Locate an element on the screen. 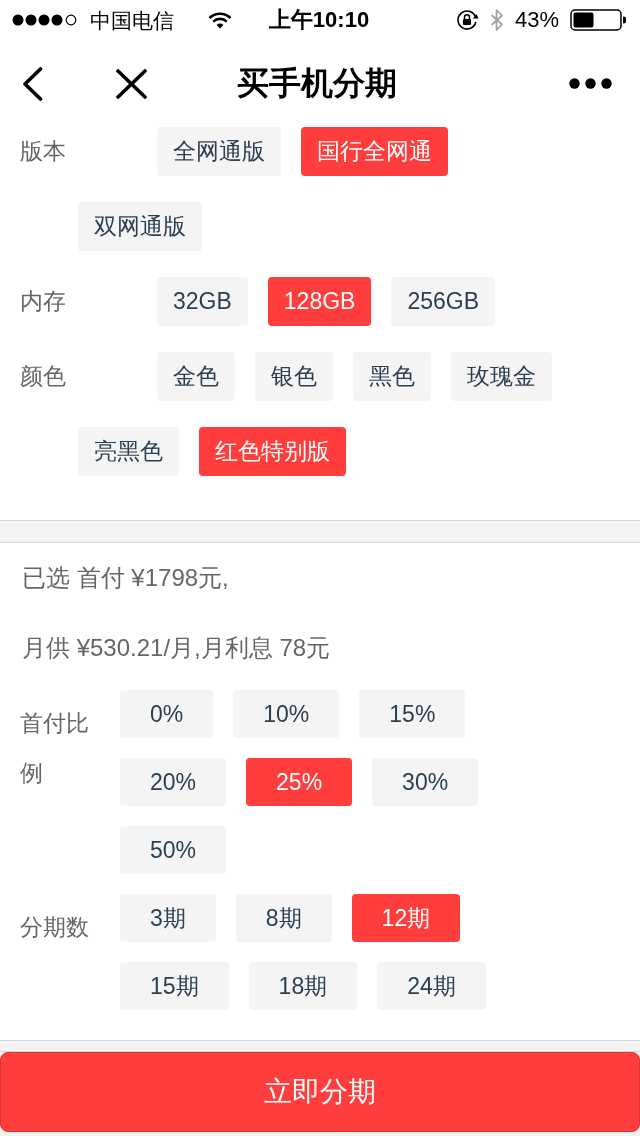 Image resolution: width=640 pixels, height=1136 pixels. option-chip: 玫瑰金 is located at coordinates (501, 376).